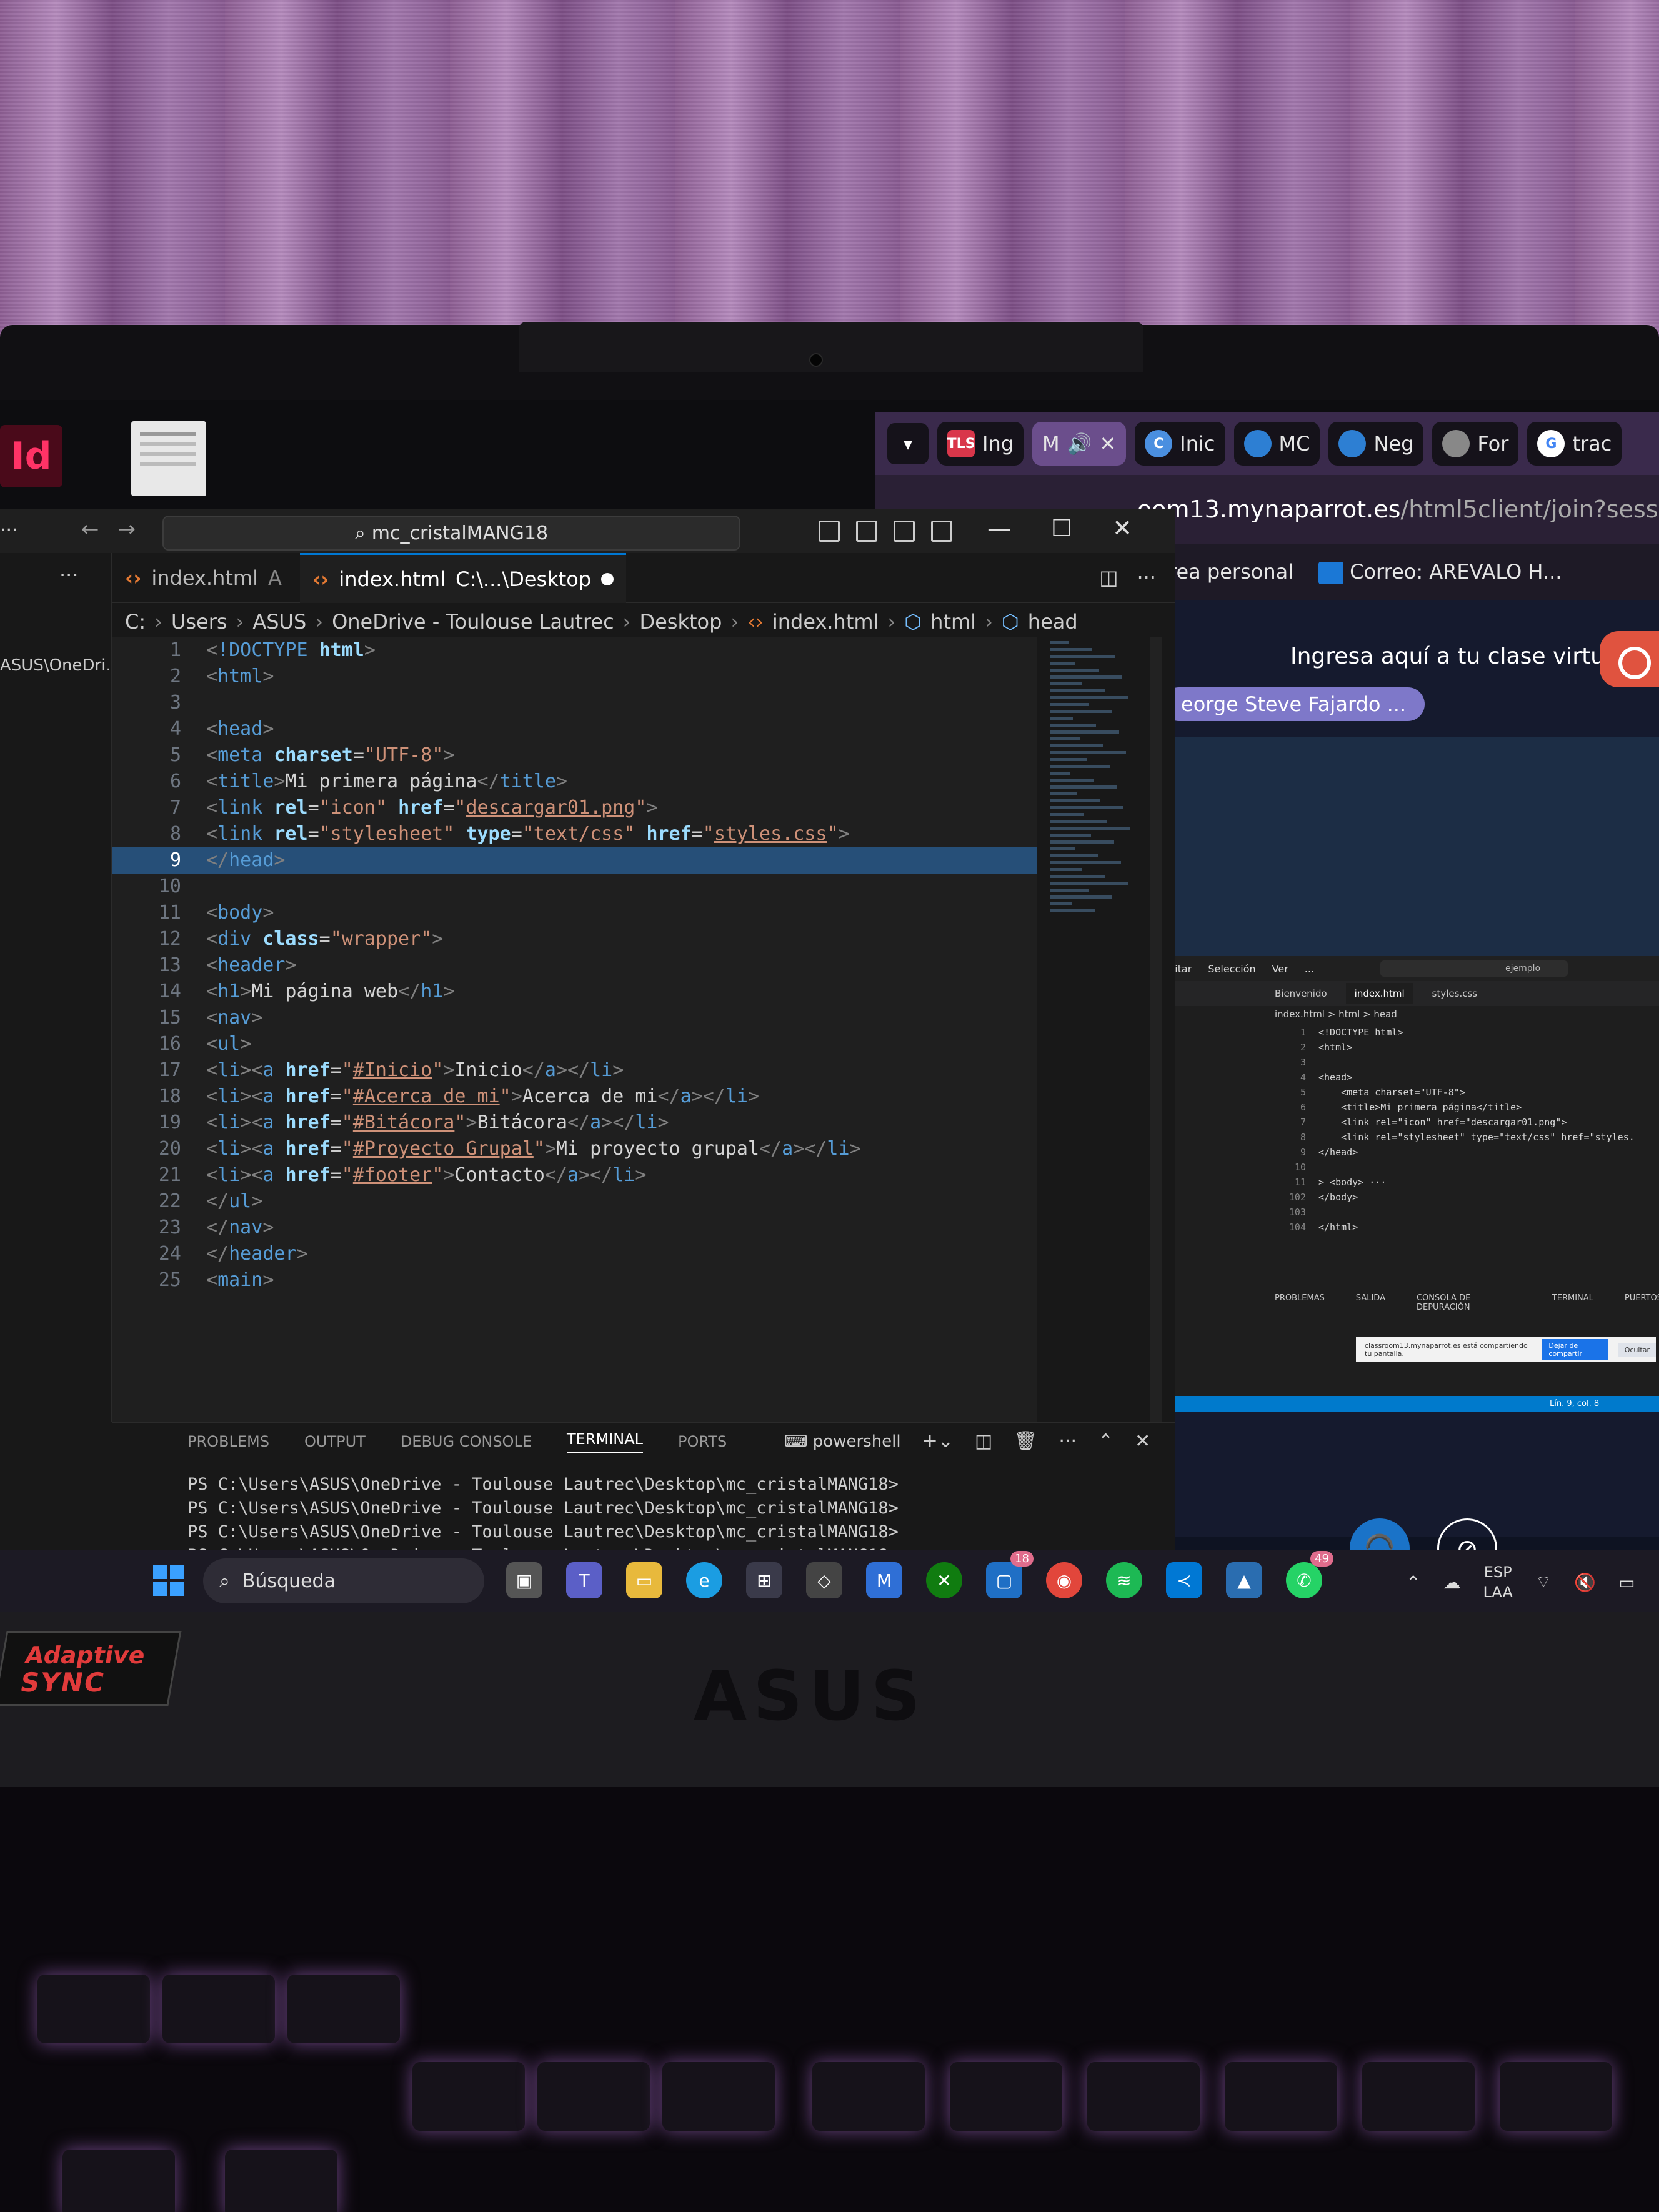 The width and height of the screenshot is (1659, 2212). What do you see at coordinates (1626, 1582) in the screenshot?
I see `battery-icon: ▭` at bounding box center [1626, 1582].